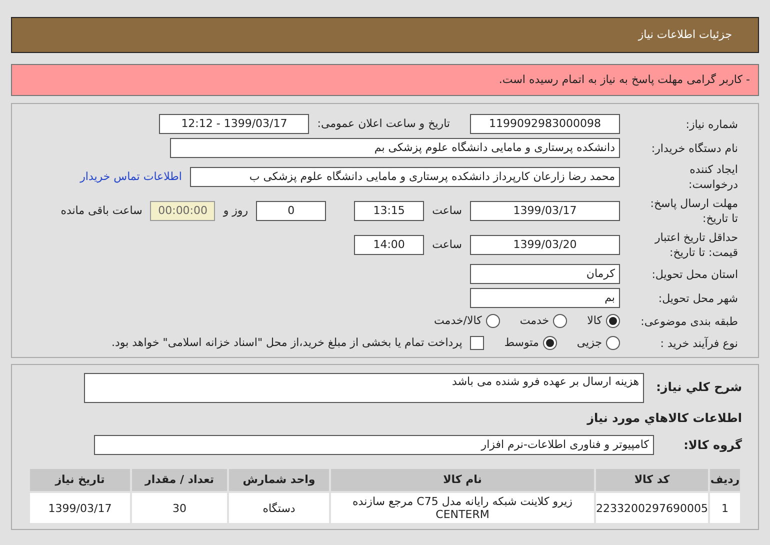 The image size is (770, 545). Describe the element at coordinates (689, 321) in the screenshot. I see `field-label: طبقه بندی موضوعی:` at that location.